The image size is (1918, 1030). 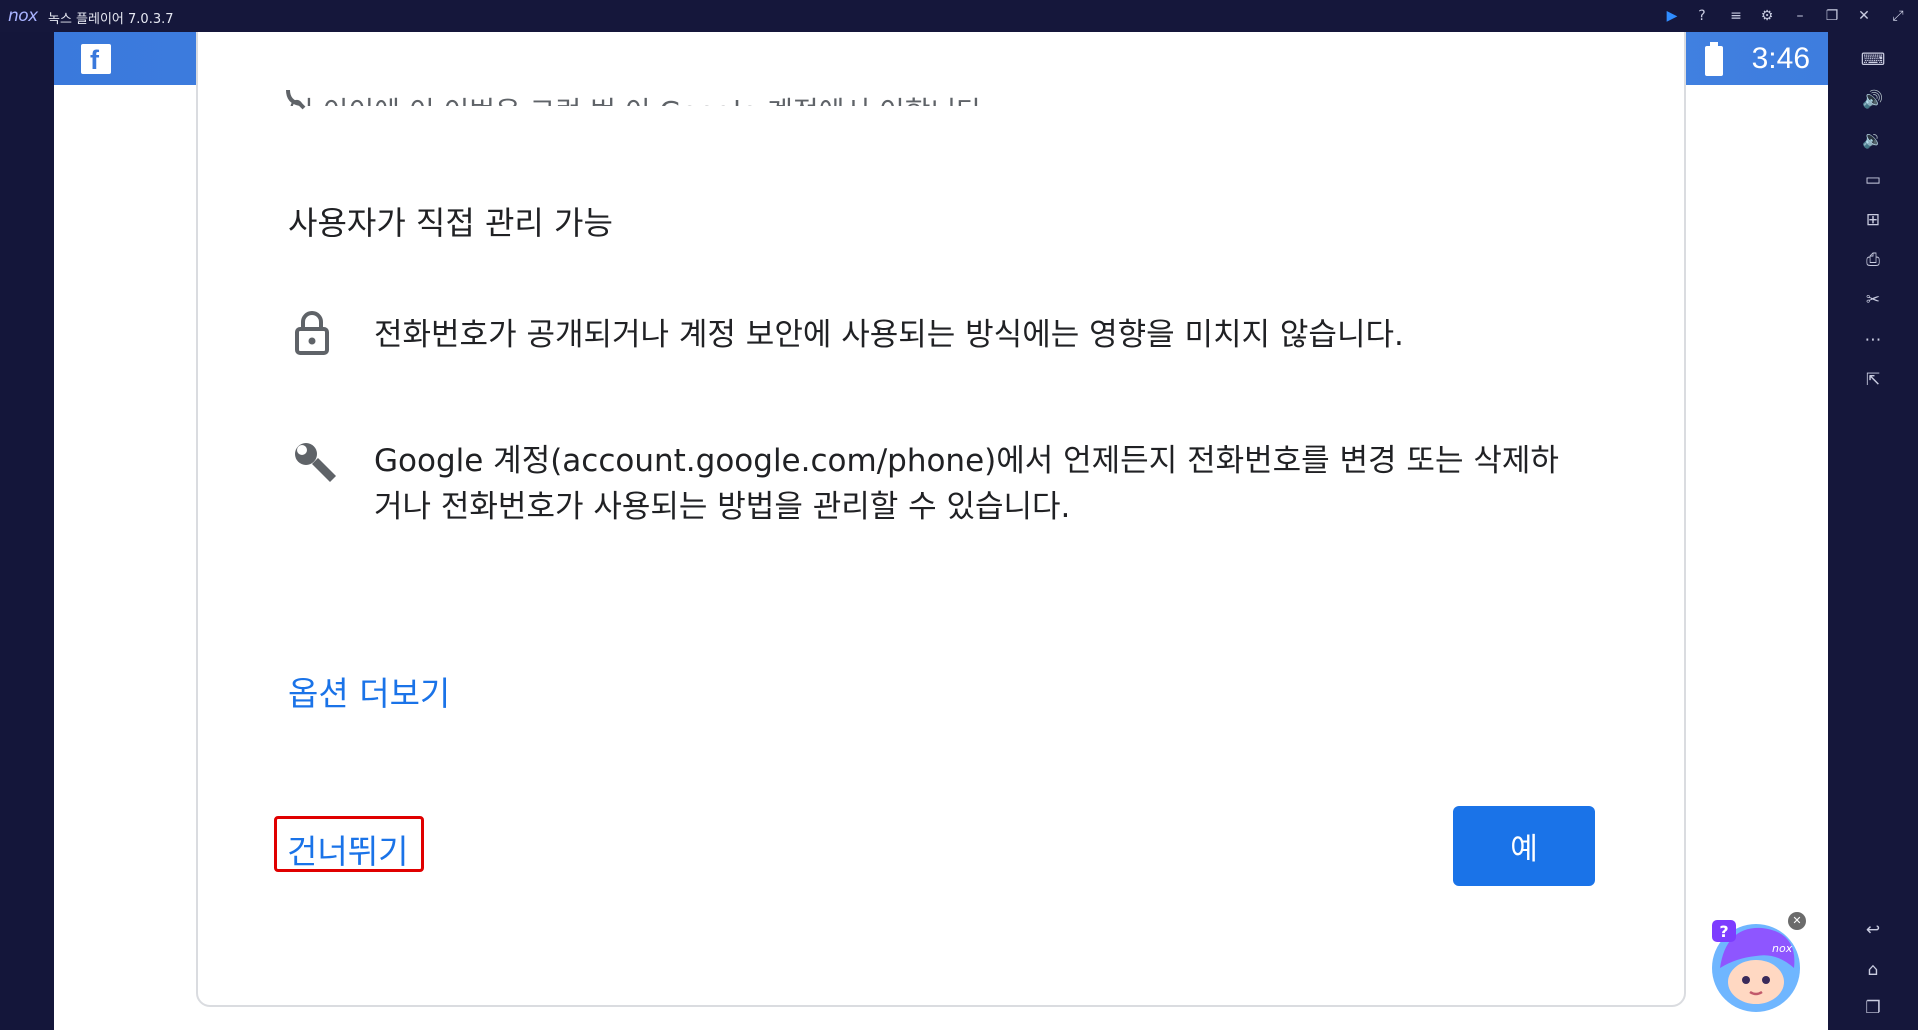 What do you see at coordinates (1832, 16) in the screenshot?
I see `restore-icon: ❐` at bounding box center [1832, 16].